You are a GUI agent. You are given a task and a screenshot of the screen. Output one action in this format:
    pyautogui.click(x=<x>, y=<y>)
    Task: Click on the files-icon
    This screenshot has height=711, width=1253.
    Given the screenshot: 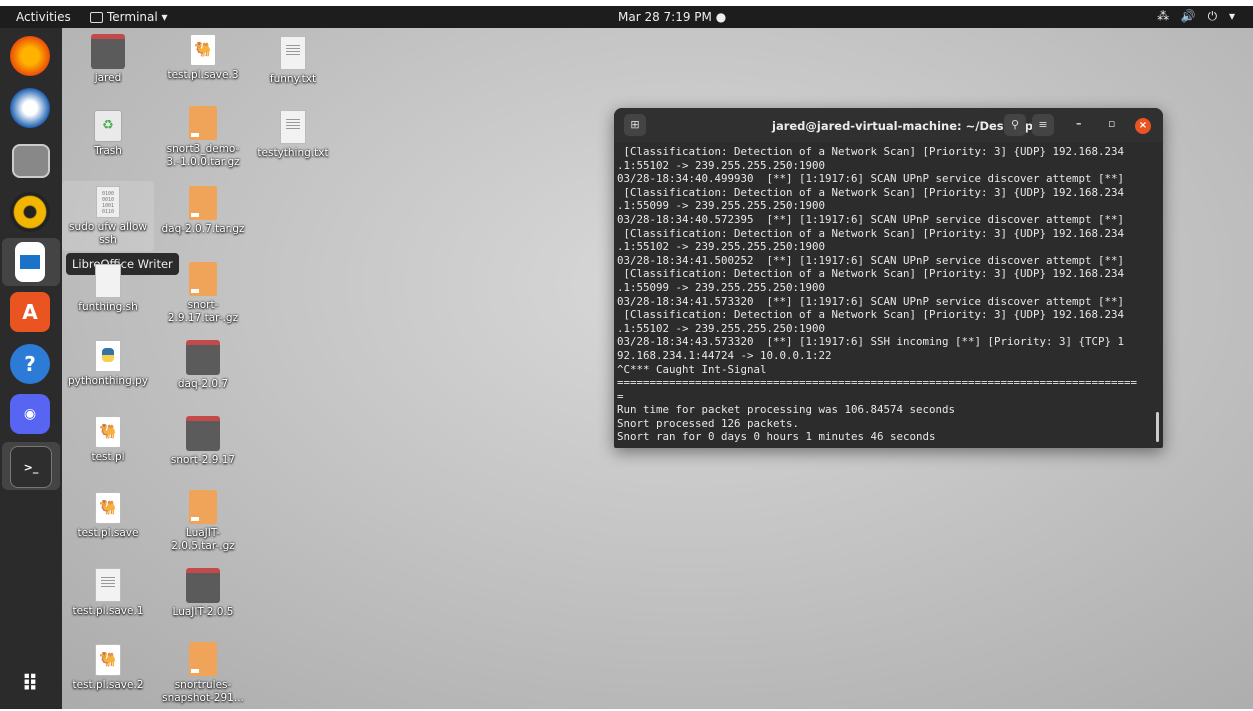 What is the action you would take?
    pyautogui.click(x=31, y=161)
    